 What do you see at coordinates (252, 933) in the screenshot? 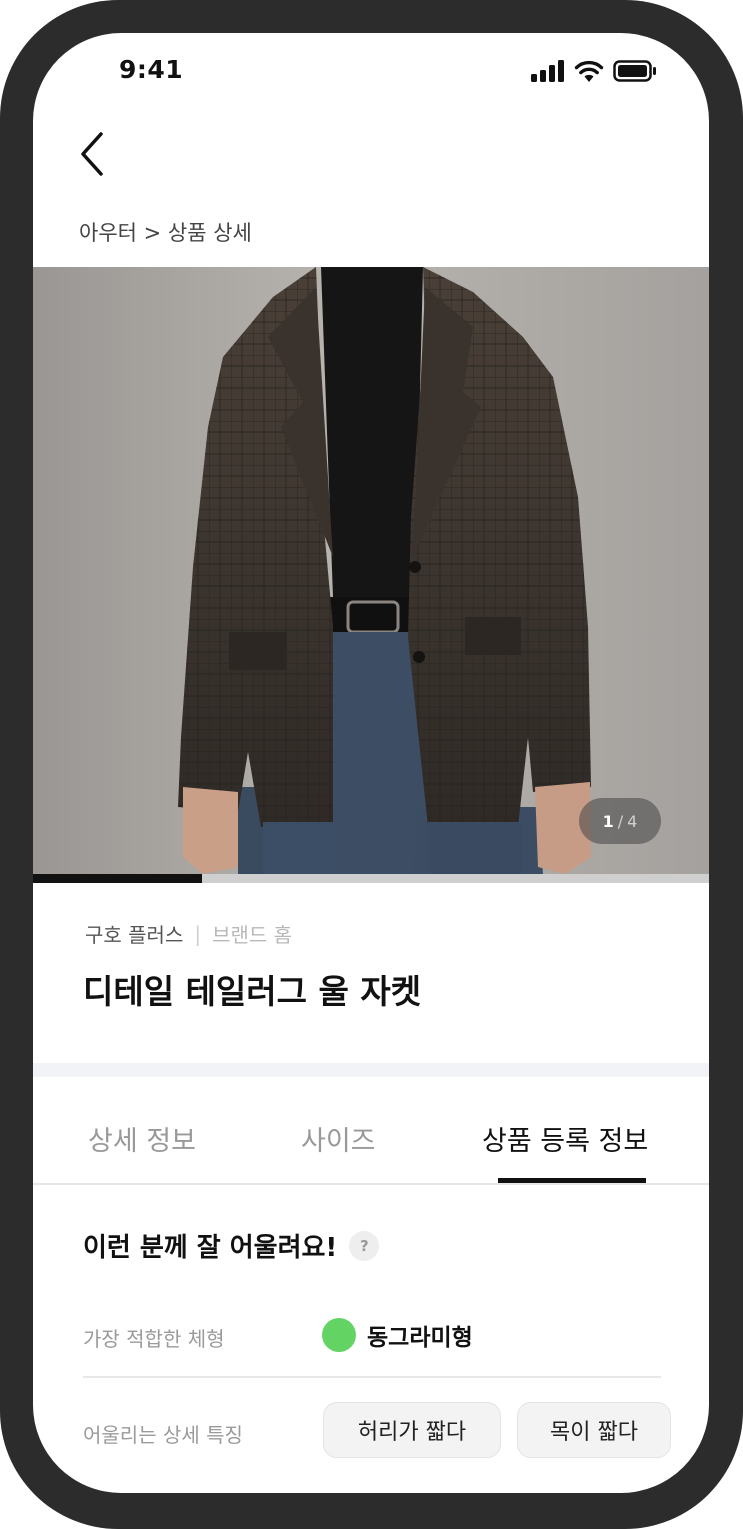
I see `brand-home-link: 브랜드 홈` at bounding box center [252, 933].